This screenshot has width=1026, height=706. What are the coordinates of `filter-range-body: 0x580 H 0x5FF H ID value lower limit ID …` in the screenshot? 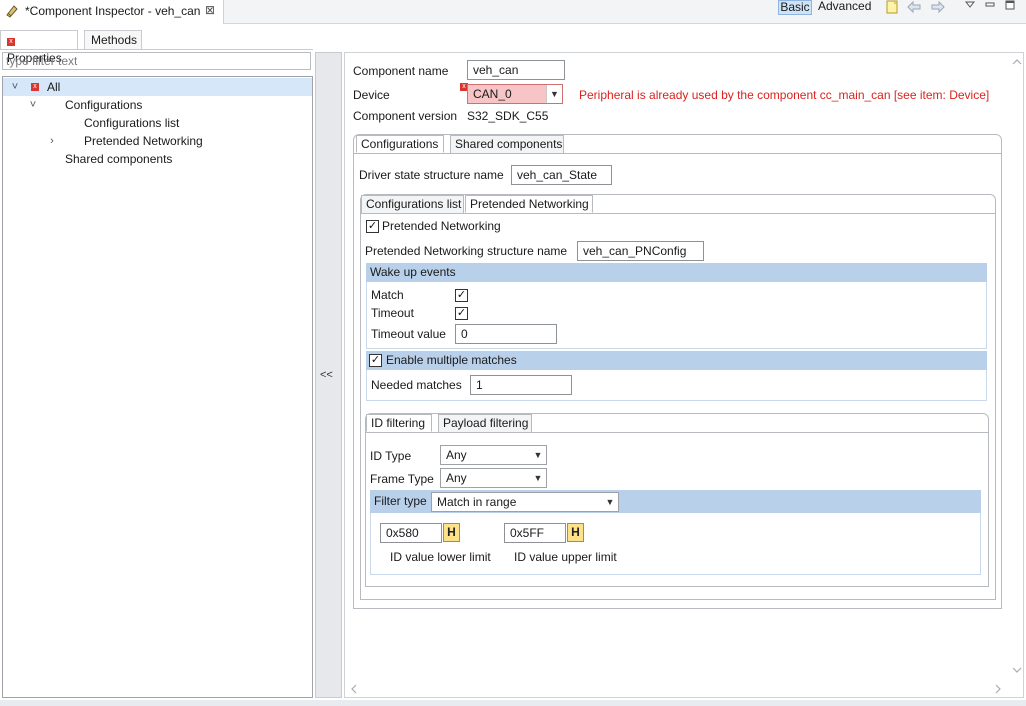 It's located at (675, 544).